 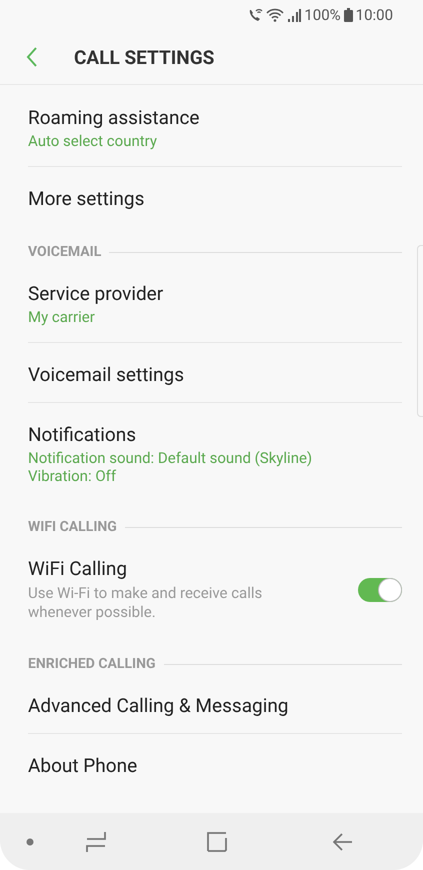 I want to click on item-title: Advanced Calling & Messaging, so click(x=159, y=705).